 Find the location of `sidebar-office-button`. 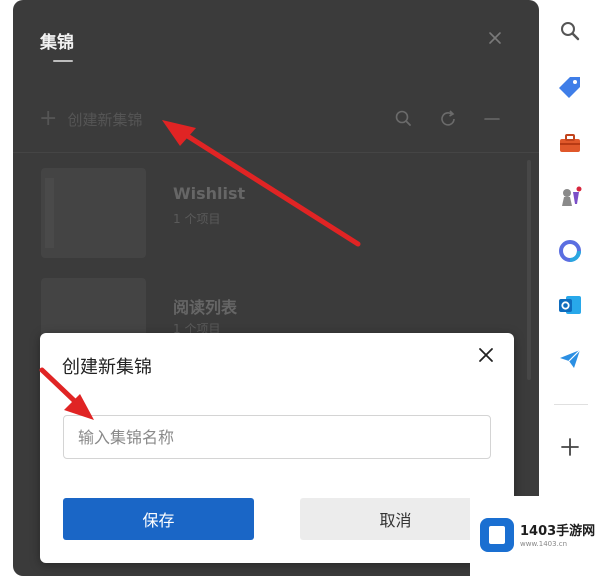

sidebar-office-button is located at coordinates (570, 251).